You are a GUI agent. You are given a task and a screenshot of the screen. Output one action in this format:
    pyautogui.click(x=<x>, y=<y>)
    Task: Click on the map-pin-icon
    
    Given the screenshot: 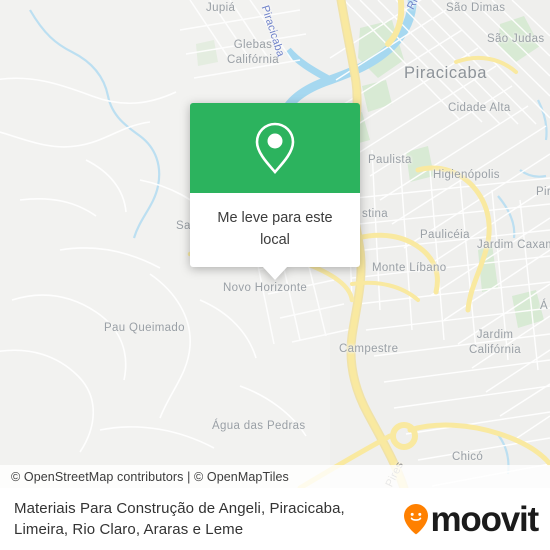 What is the action you would take?
    pyautogui.click(x=275, y=148)
    